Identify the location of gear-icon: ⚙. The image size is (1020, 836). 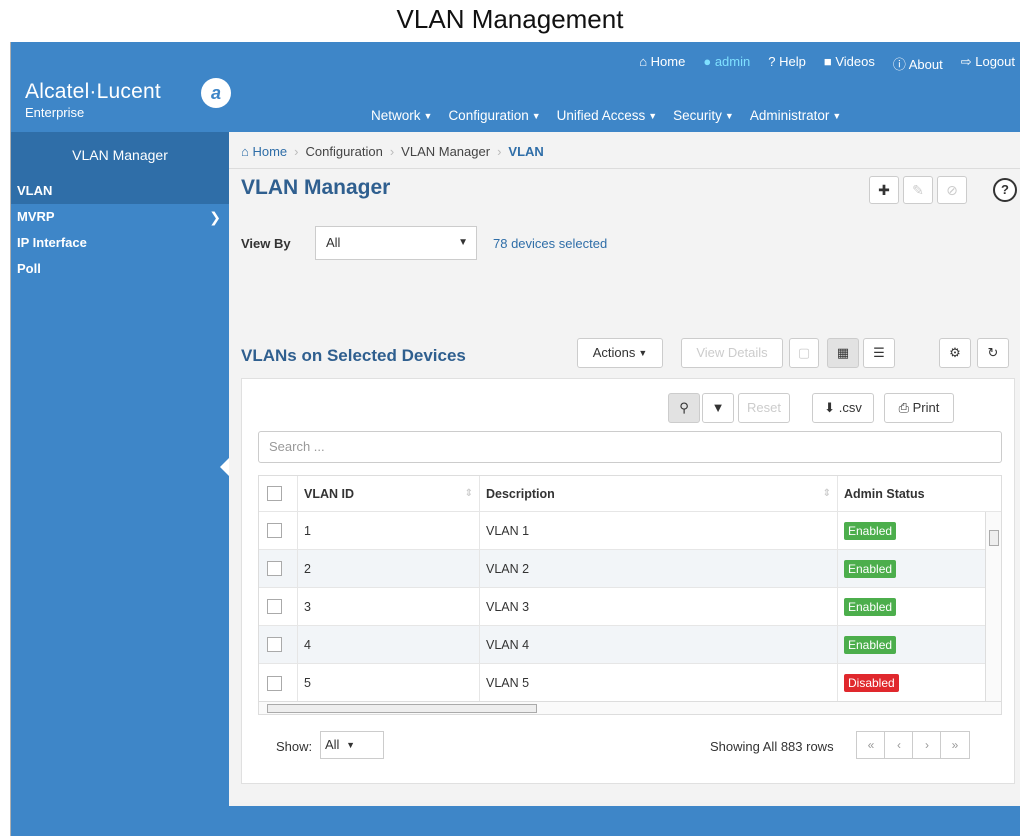
(955, 352).